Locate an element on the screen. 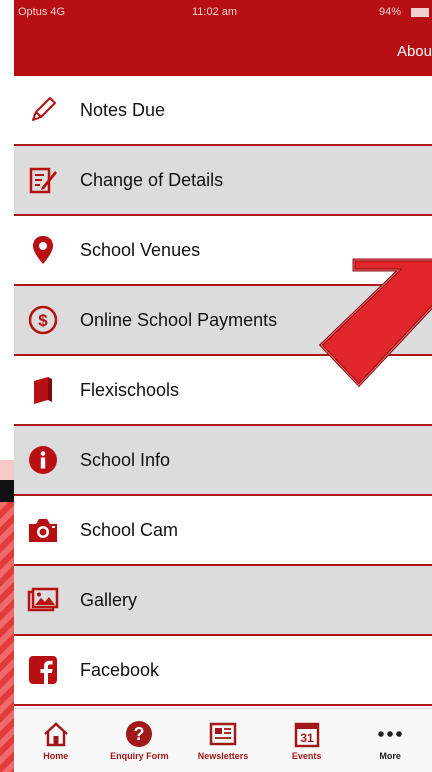  map-pin-icon is located at coordinates (43, 250).